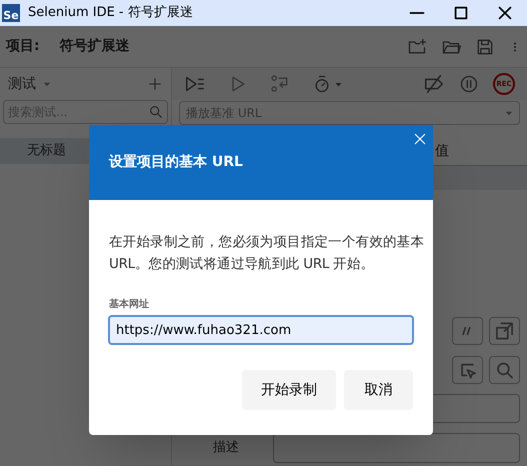 The width and height of the screenshot is (527, 466). What do you see at coordinates (95, 46) in the screenshot?
I see `project-name: 符号扩展迷` at bounding box center [95, 46].